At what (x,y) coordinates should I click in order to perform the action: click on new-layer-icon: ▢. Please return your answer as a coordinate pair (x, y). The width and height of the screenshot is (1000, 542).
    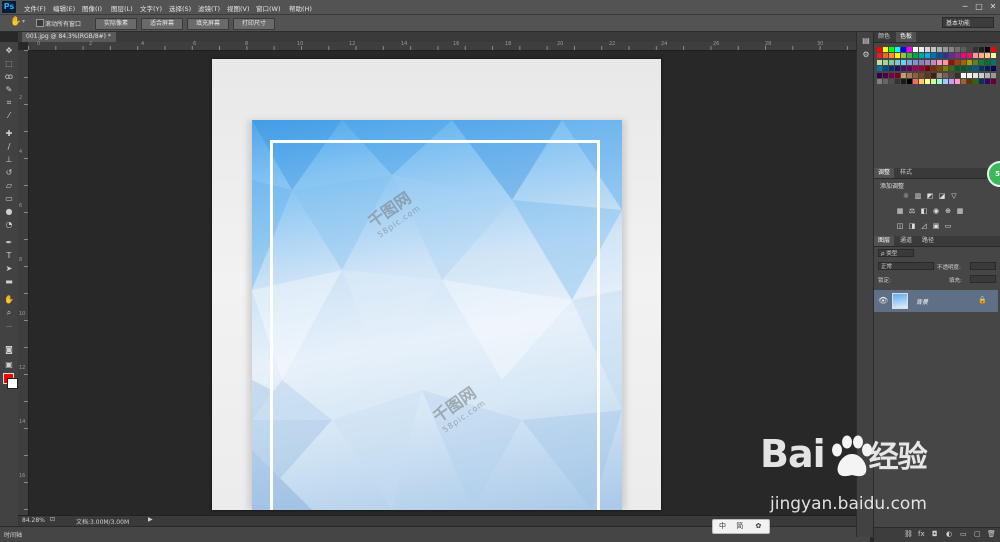
    Looking at the image, I should click on (977, 534).